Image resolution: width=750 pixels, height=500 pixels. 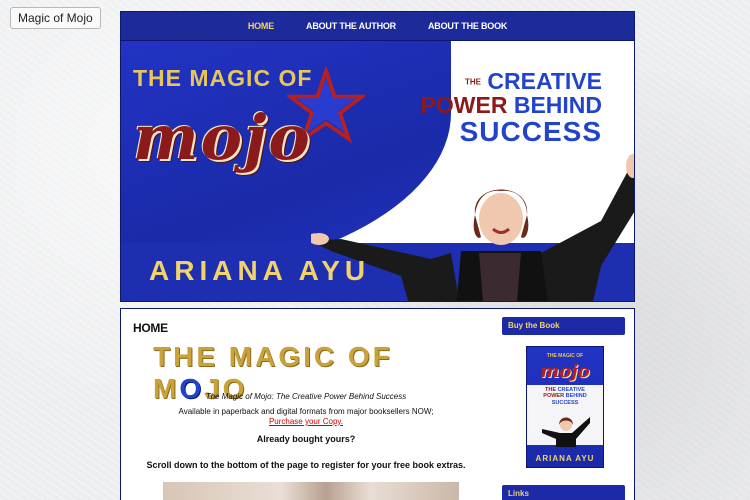 I want to click on buy-book-heading: Buy the Book, so click(x=563, y=326).